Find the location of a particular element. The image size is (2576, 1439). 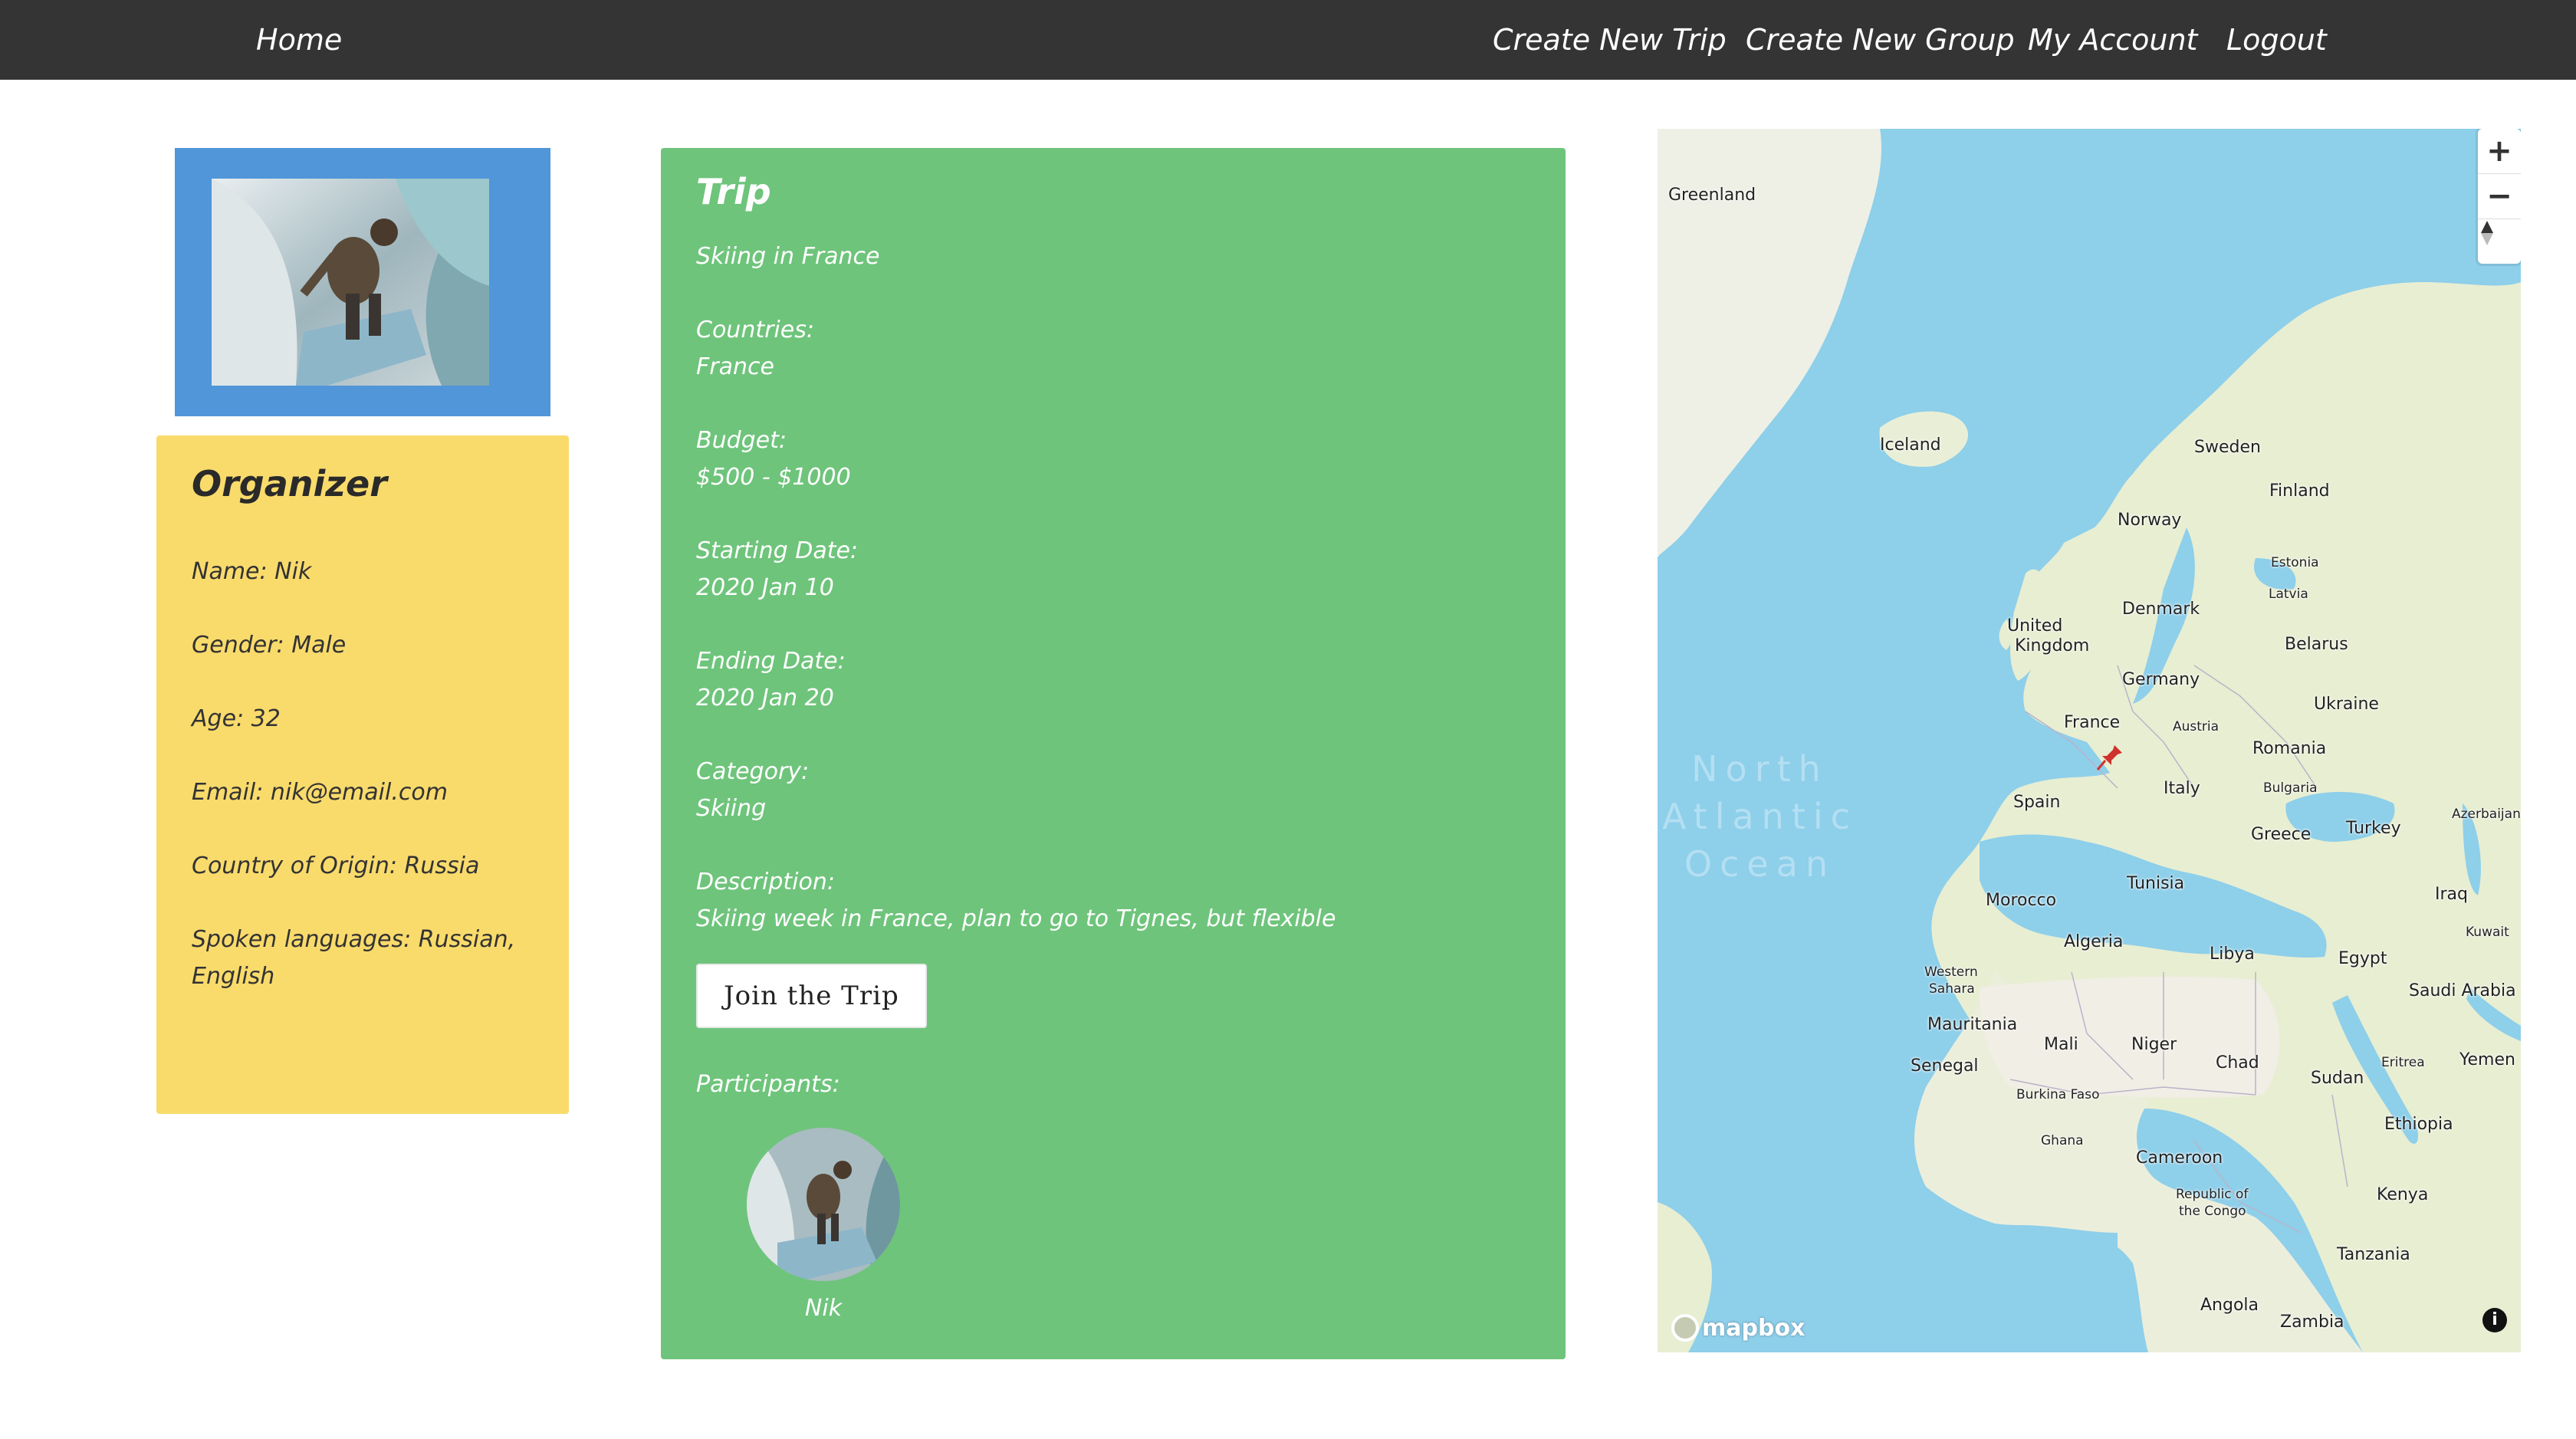

map-label-ghana: Ghana is located at coordinates (2063, 1141).